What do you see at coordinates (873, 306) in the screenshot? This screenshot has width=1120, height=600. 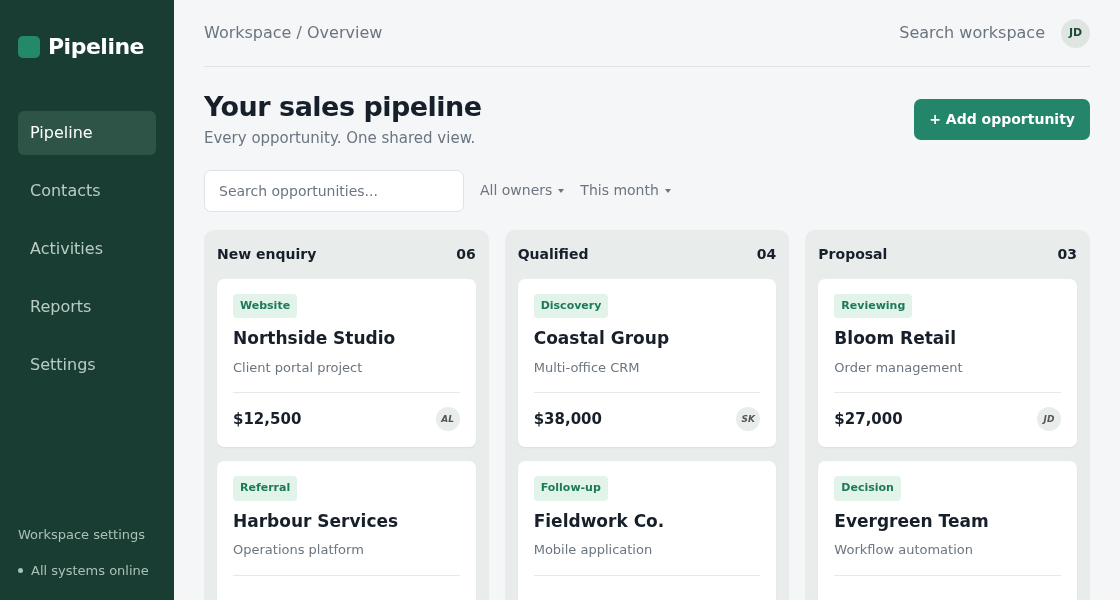 I see `tag-badge: Reviewing` at bounding box center [873, 306].